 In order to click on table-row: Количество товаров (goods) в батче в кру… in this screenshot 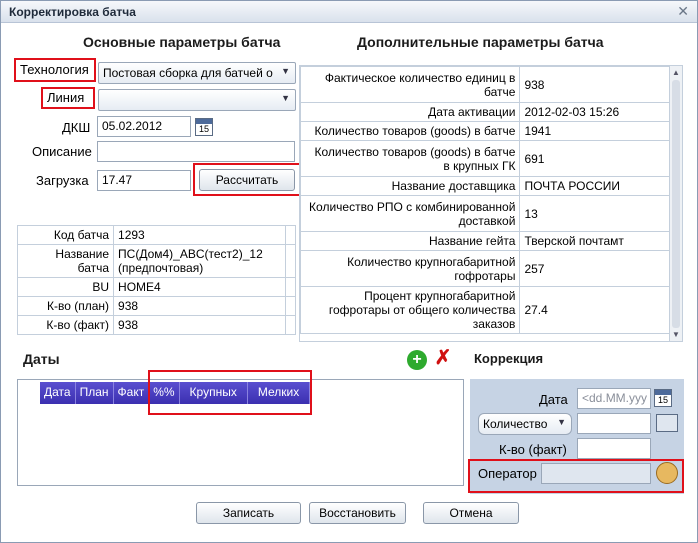, I will do `click(485, 158)`.